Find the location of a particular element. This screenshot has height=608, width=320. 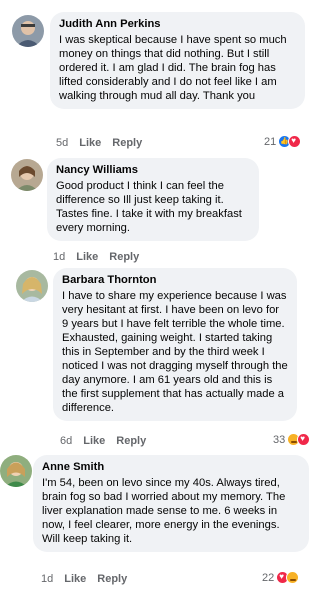

comment-actions: 6d Like Reply is located at coordinates (103, 441).